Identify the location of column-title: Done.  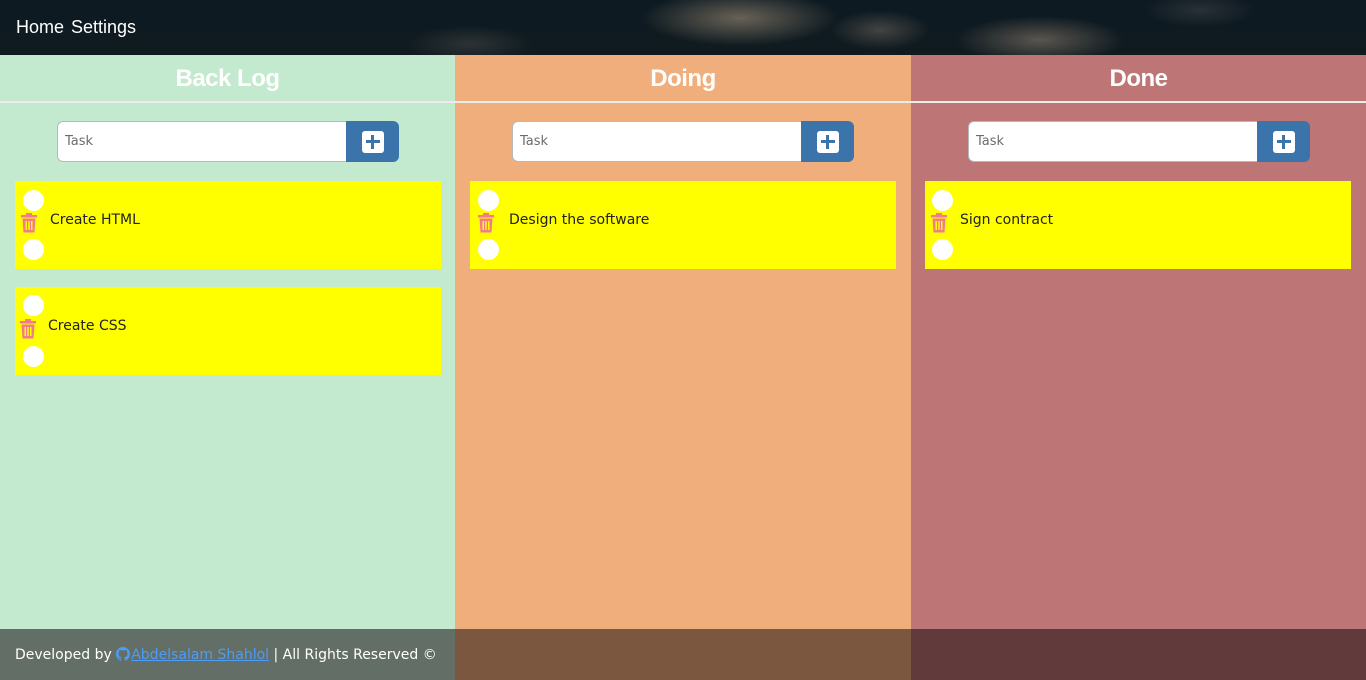
(1138, 79).